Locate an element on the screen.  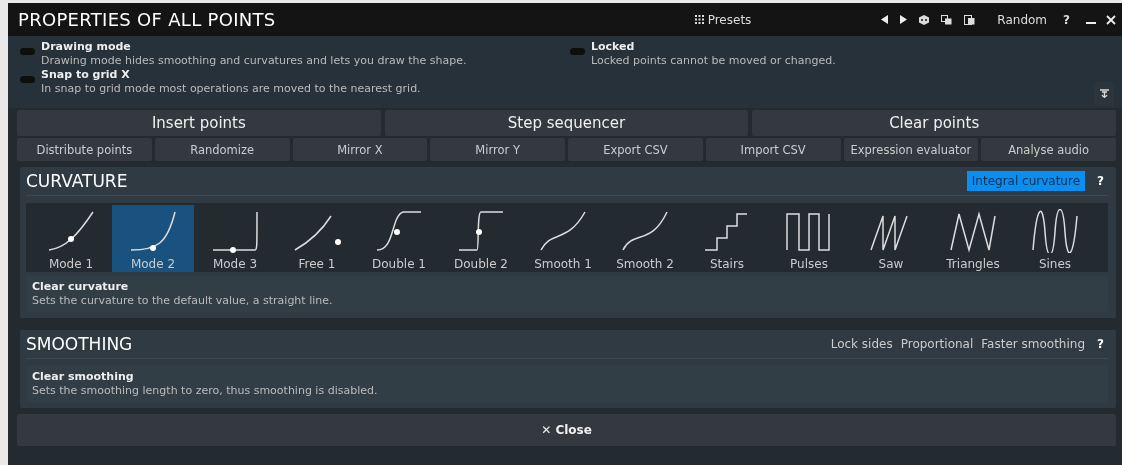
paste-icon is located at coordinates (970, 19).